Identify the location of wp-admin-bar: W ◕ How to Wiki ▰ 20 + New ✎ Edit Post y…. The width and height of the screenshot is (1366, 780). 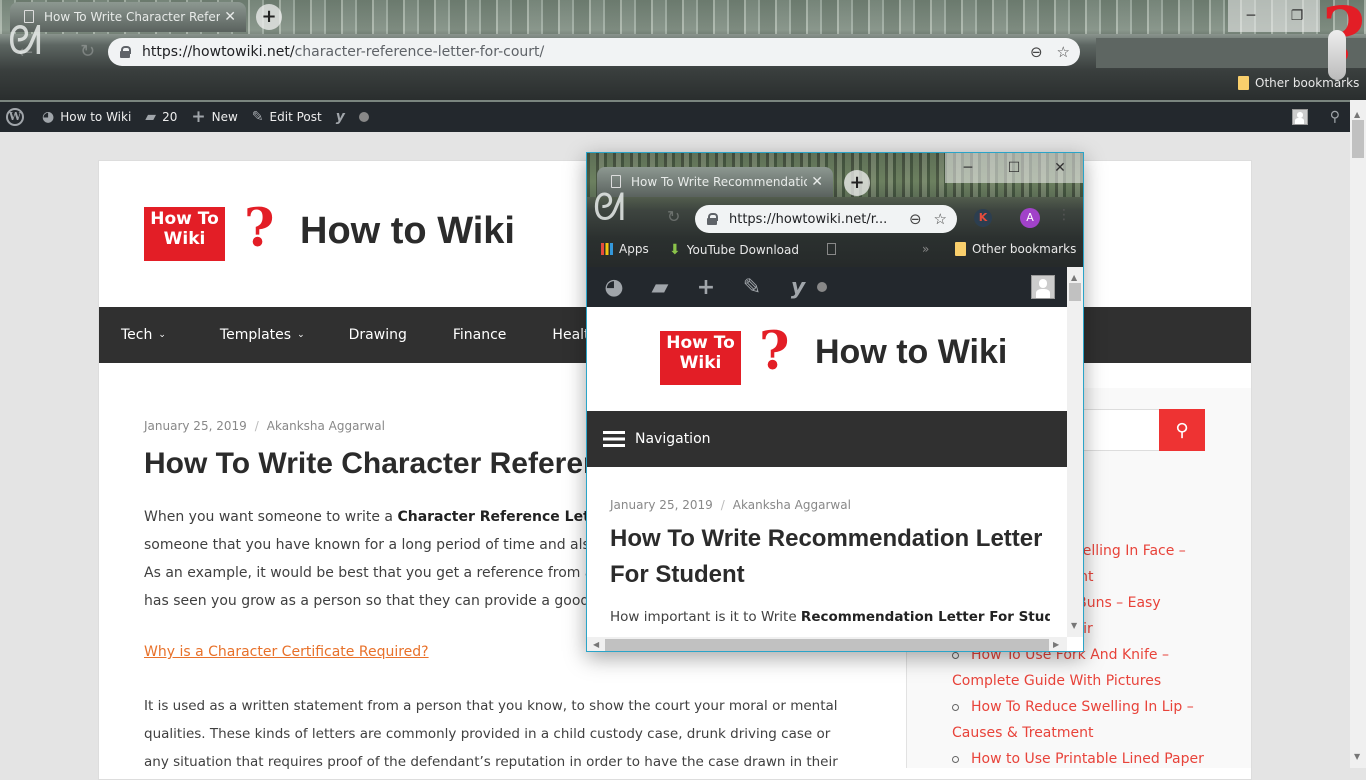
(675, 116).